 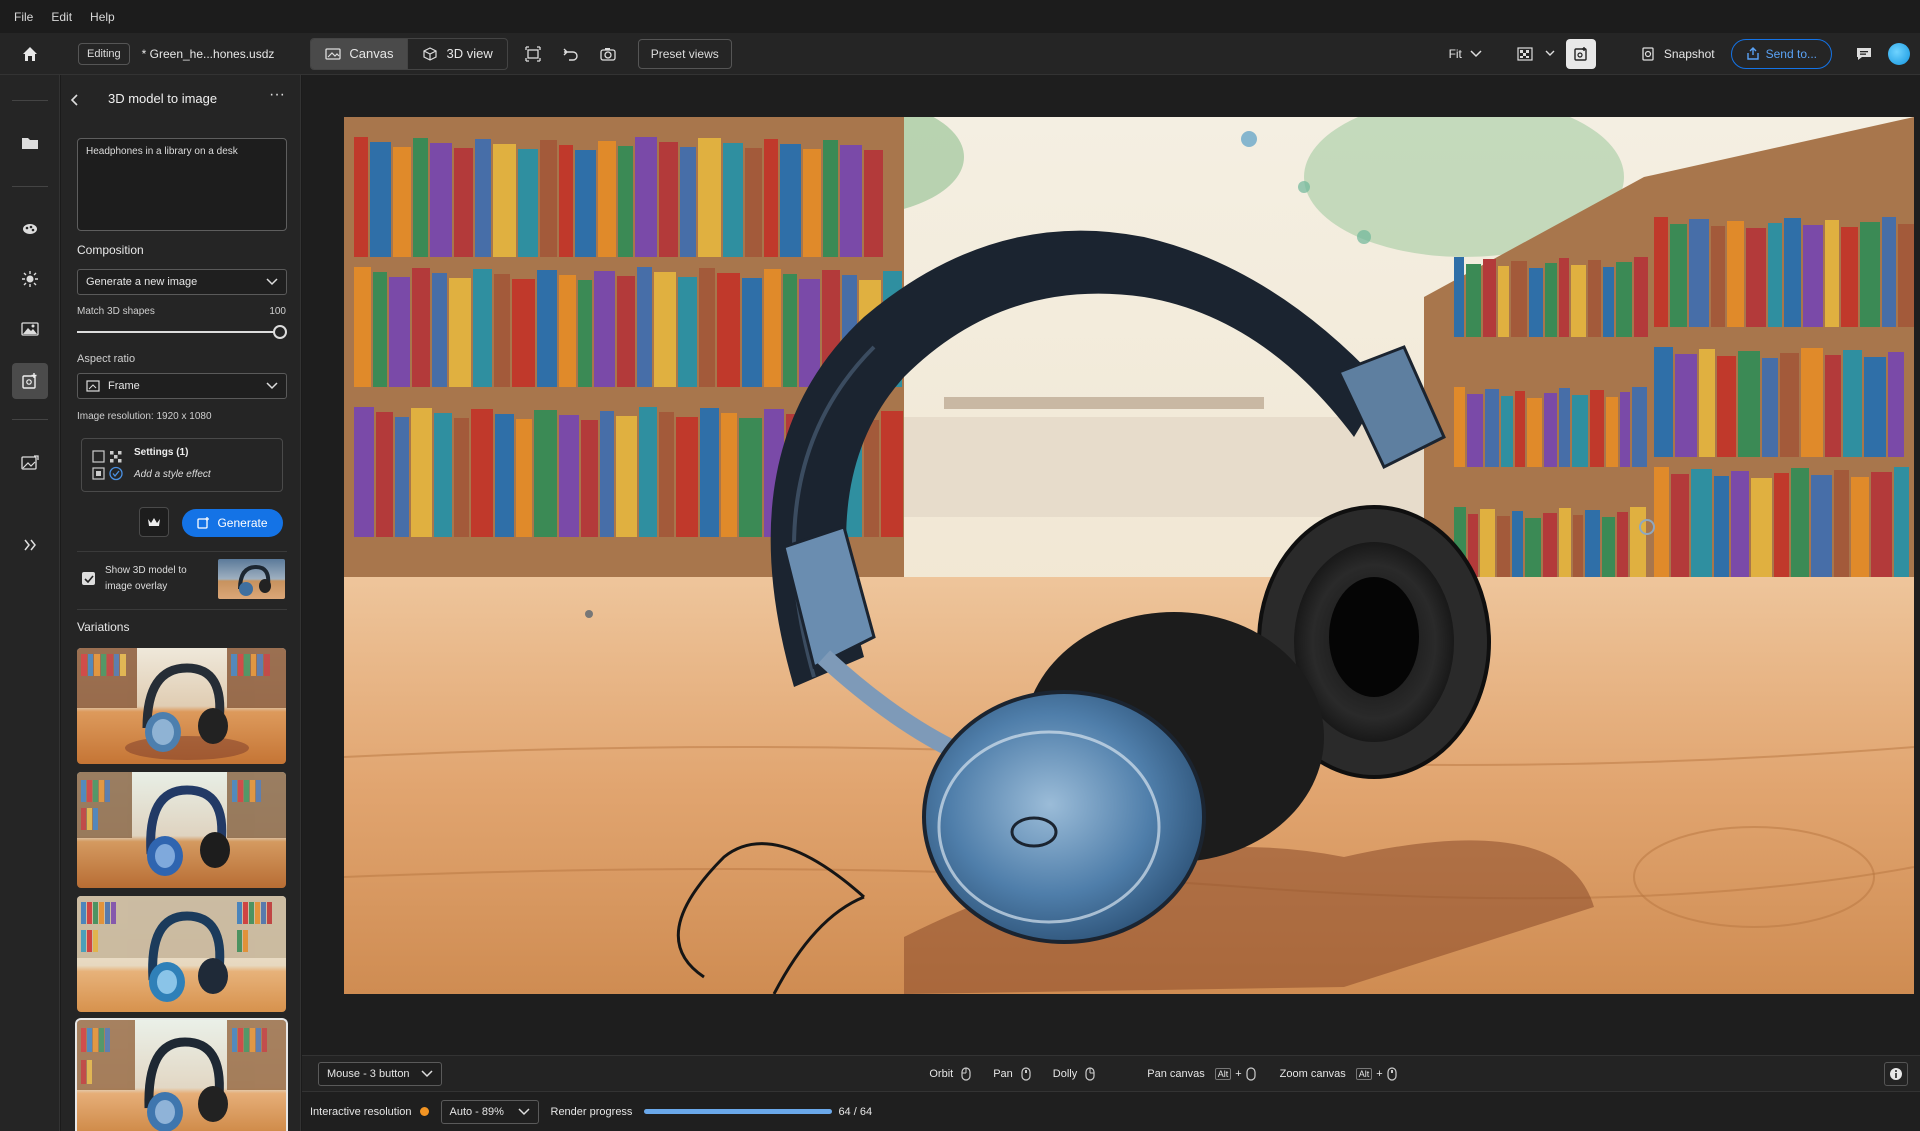 I want to click on feedback-button, so click(x=1864, y=54).